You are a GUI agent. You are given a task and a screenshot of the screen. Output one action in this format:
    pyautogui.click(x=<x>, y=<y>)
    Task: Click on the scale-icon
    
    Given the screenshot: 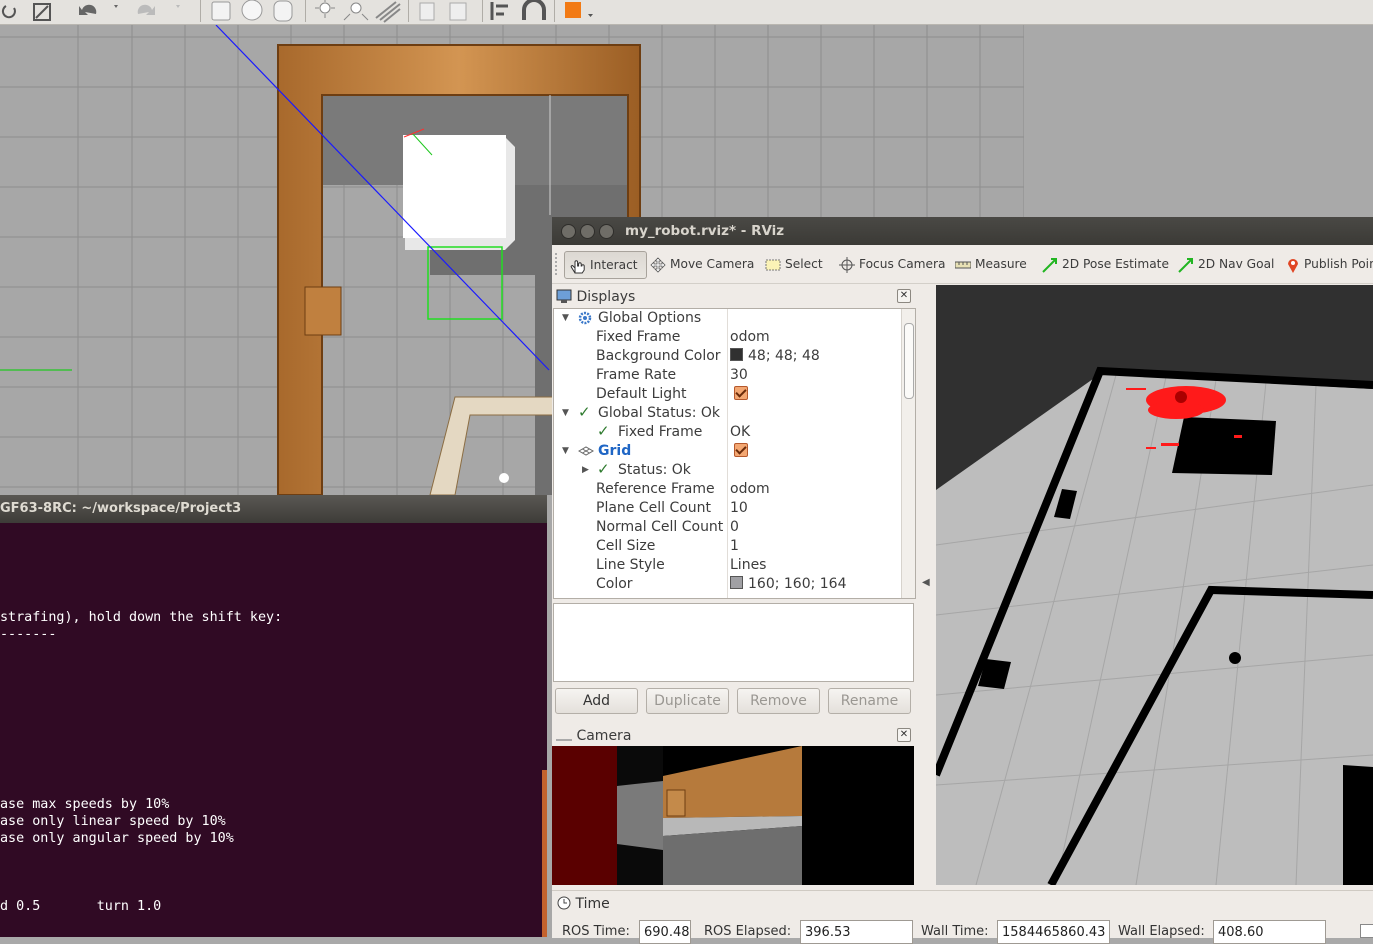 What is the action you would take?
    pyautogui.click(x=42, y=12)
    